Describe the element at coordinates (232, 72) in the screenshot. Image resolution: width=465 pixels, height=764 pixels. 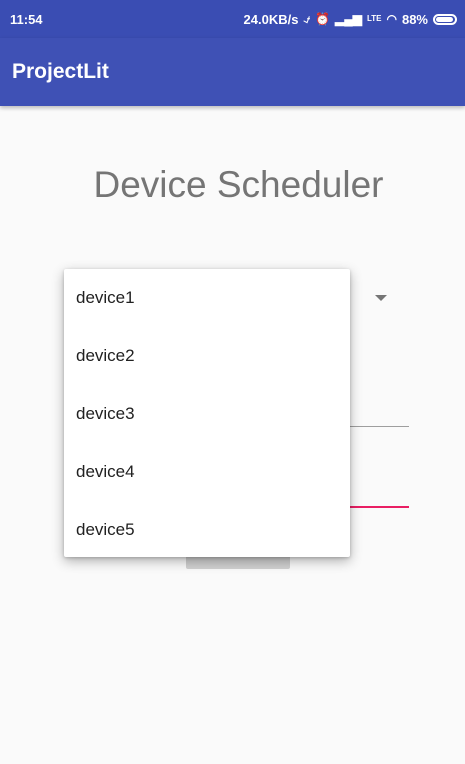
I see `app-bar: ProjectLit` at that location.